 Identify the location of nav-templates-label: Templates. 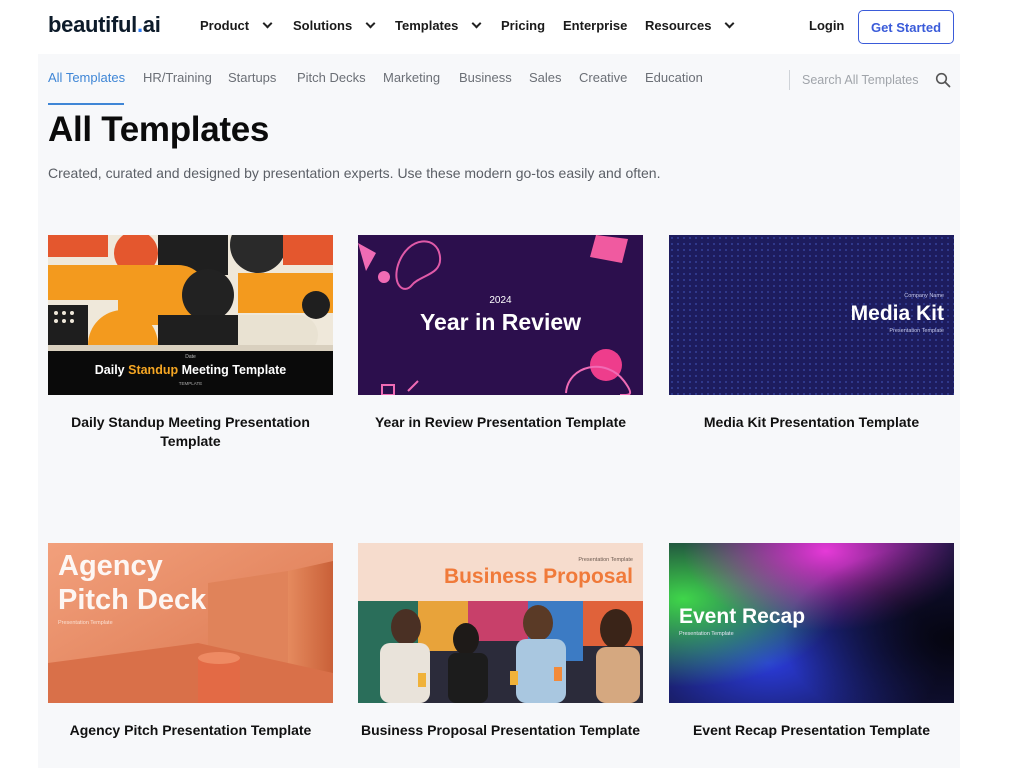
(427, 25).